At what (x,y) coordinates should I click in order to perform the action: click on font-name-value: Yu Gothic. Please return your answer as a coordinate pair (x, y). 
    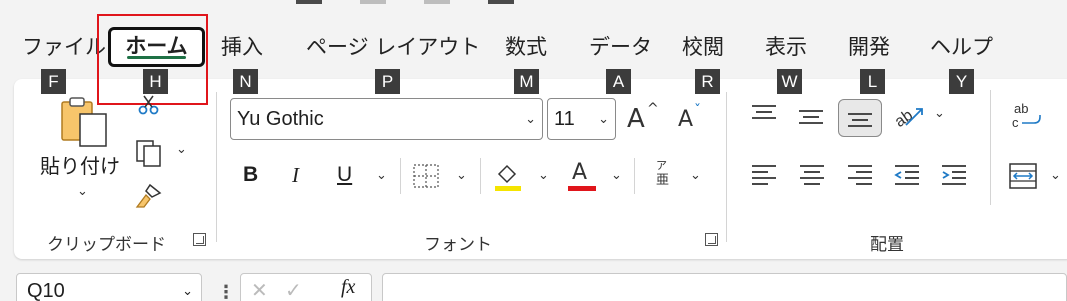
    Looking at the image, I should click on (280, 119).